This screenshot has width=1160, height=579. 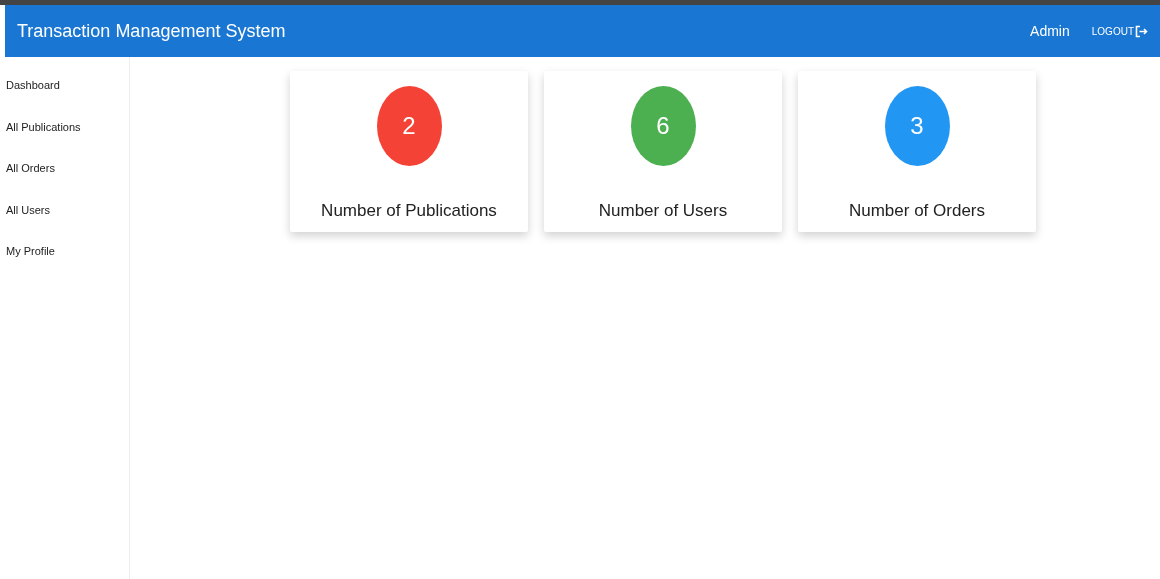 I want to click on count-circle: 6, so click(x=663, y=126).